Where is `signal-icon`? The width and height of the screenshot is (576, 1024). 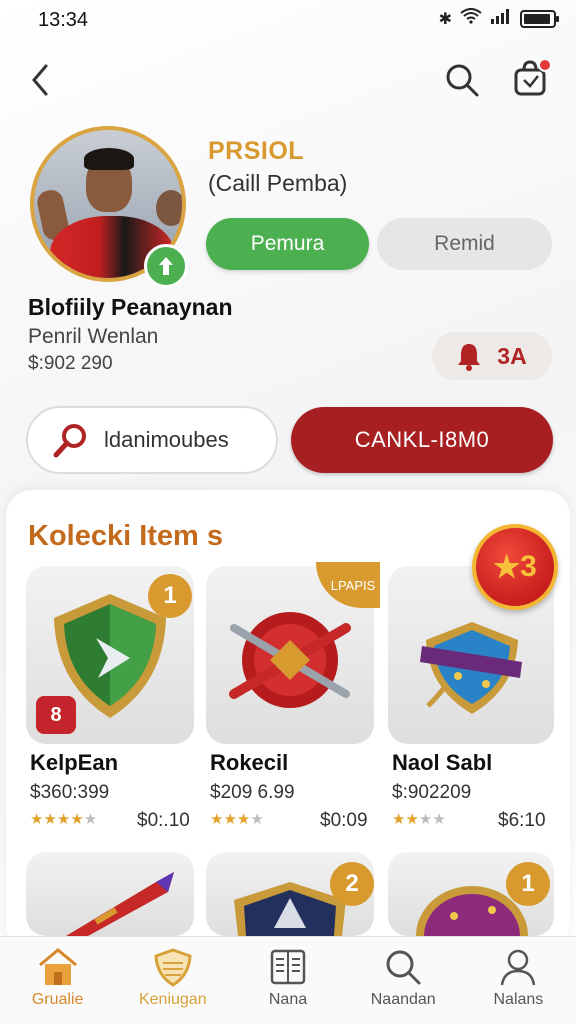
signal-icon is located at coordinates (501, 18).